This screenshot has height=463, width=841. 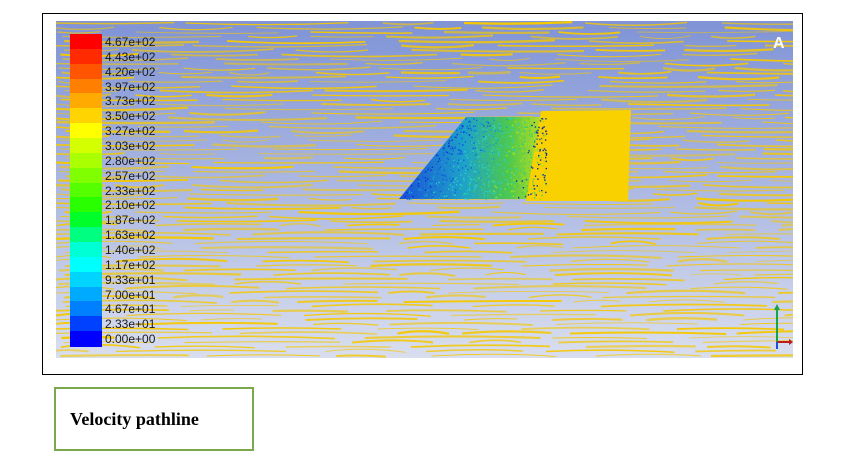 I want to click on legend-row: 2.80e+02, so click(x=140, y=160).